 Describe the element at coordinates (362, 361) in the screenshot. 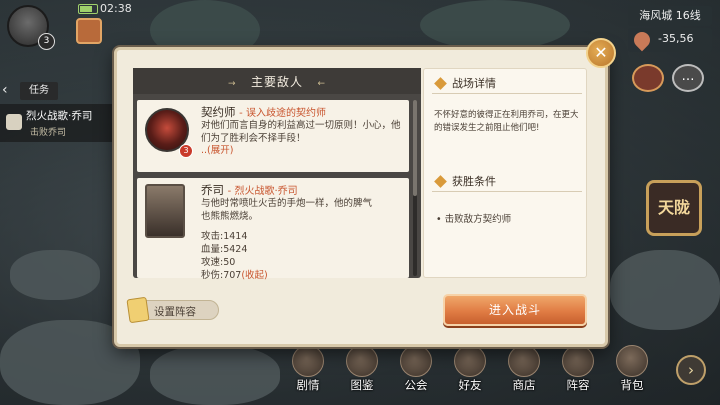

I see `codex-icon` at that location.